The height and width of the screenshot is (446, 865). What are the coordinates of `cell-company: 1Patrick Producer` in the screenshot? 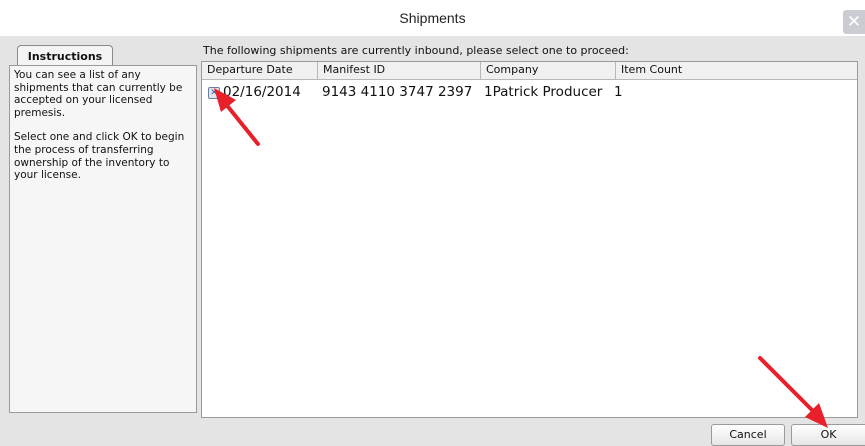 It's located at (543, 92).